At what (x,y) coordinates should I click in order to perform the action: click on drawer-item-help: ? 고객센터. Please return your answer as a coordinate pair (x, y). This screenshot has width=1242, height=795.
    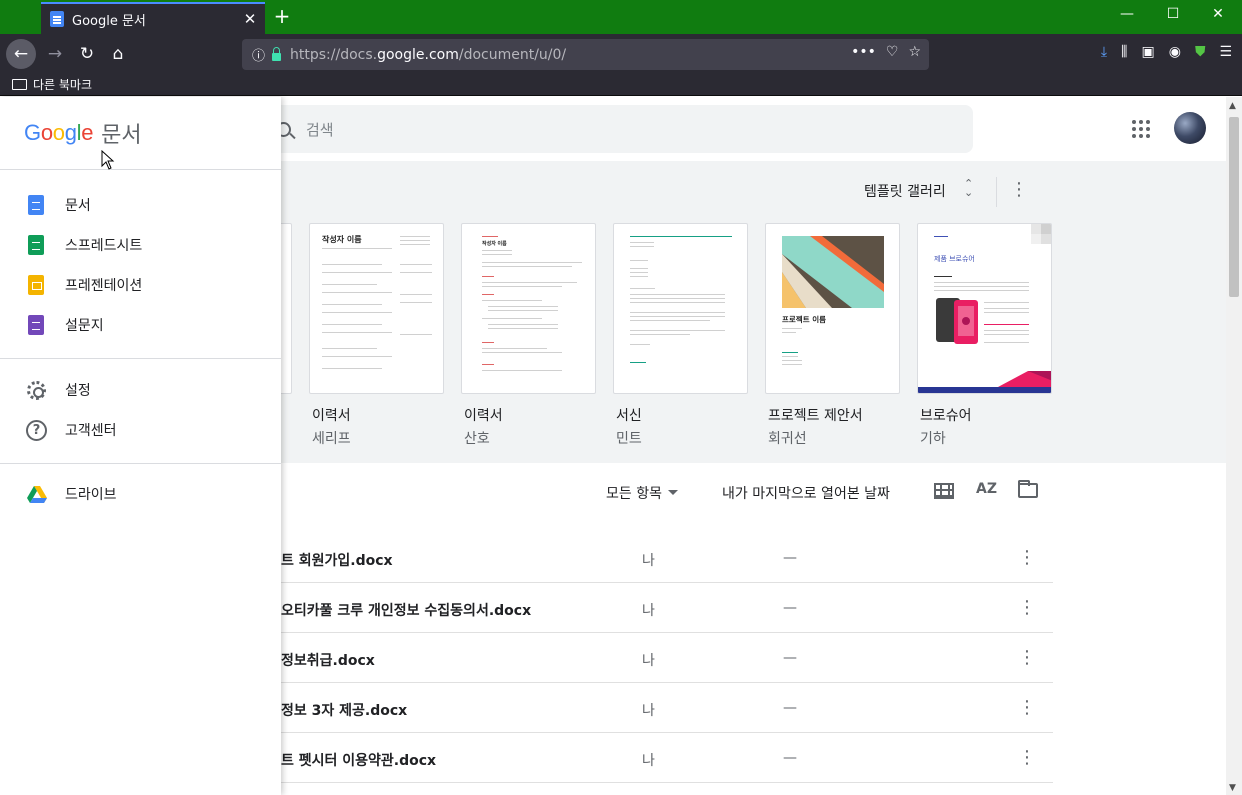
    Looking at the image, I should click on (140, 430).